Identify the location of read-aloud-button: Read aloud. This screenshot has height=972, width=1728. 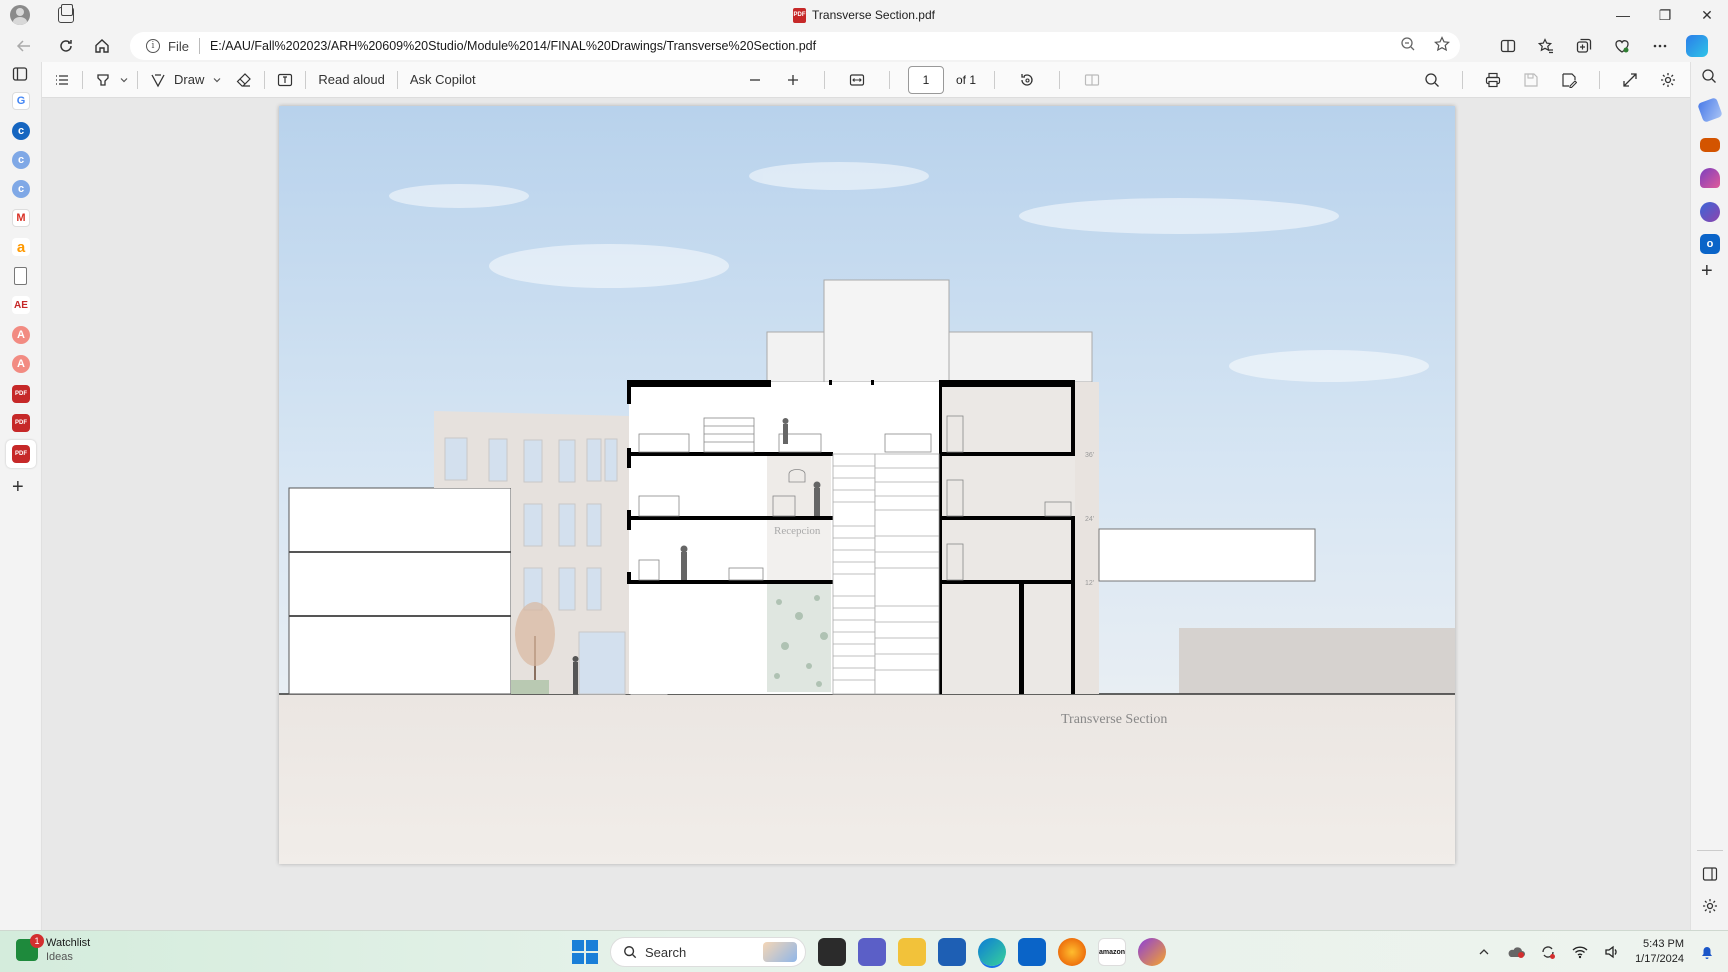
(351, 80).